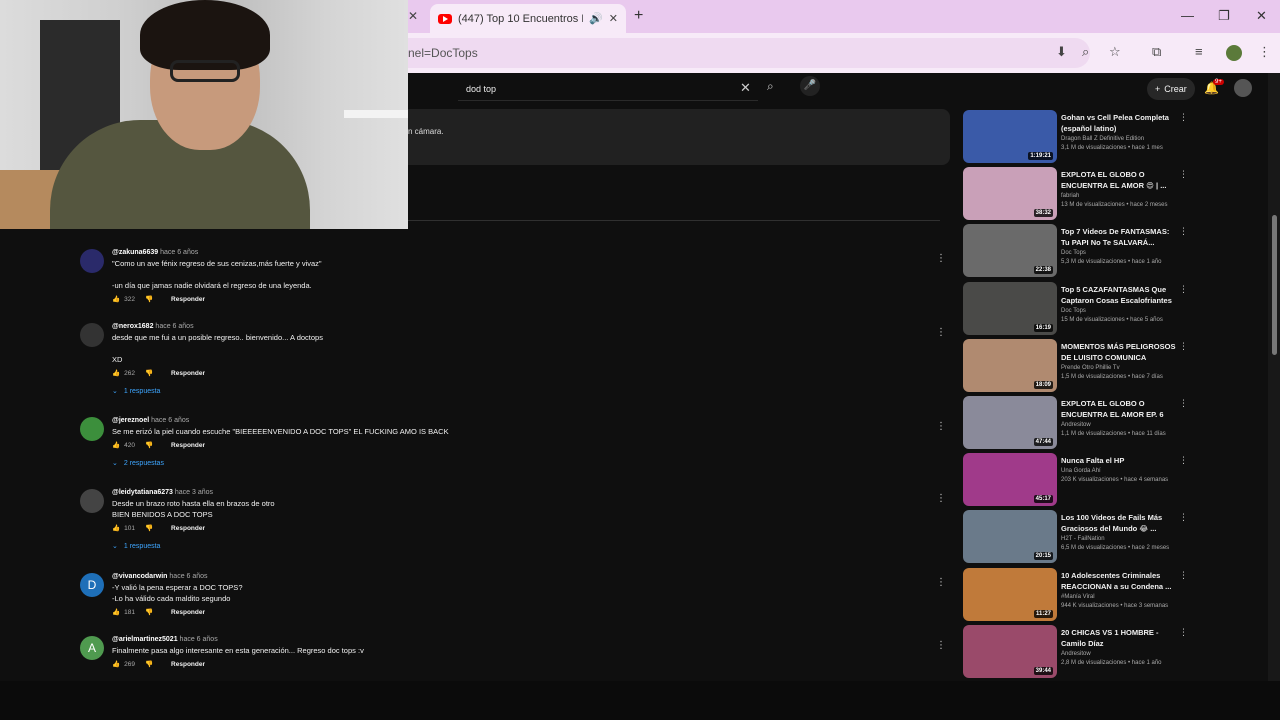 The width and height of the screenshot is (1280, 720). What do you see at coordinates (92, 648) in the screenshot?
I see `comment-avatar: A` at bounding box center [92, 648].